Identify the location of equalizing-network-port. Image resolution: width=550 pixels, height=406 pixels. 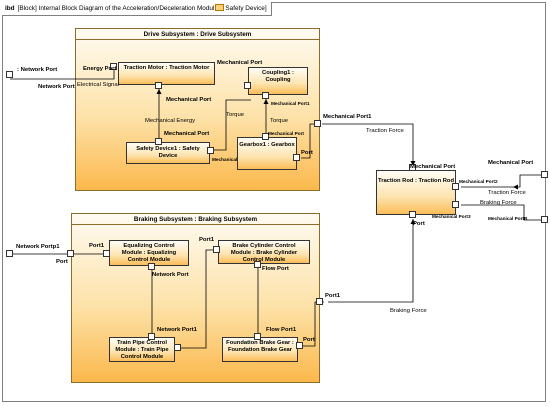
(151, 266).